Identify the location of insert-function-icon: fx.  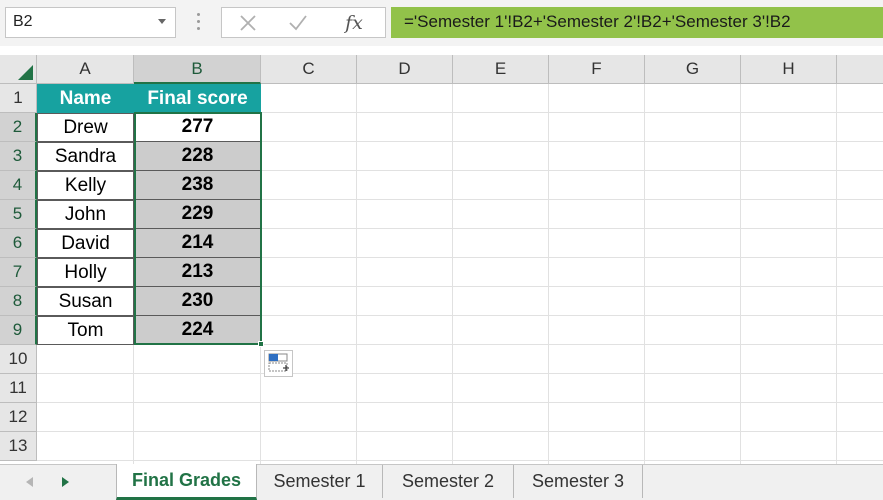
(354, 22).